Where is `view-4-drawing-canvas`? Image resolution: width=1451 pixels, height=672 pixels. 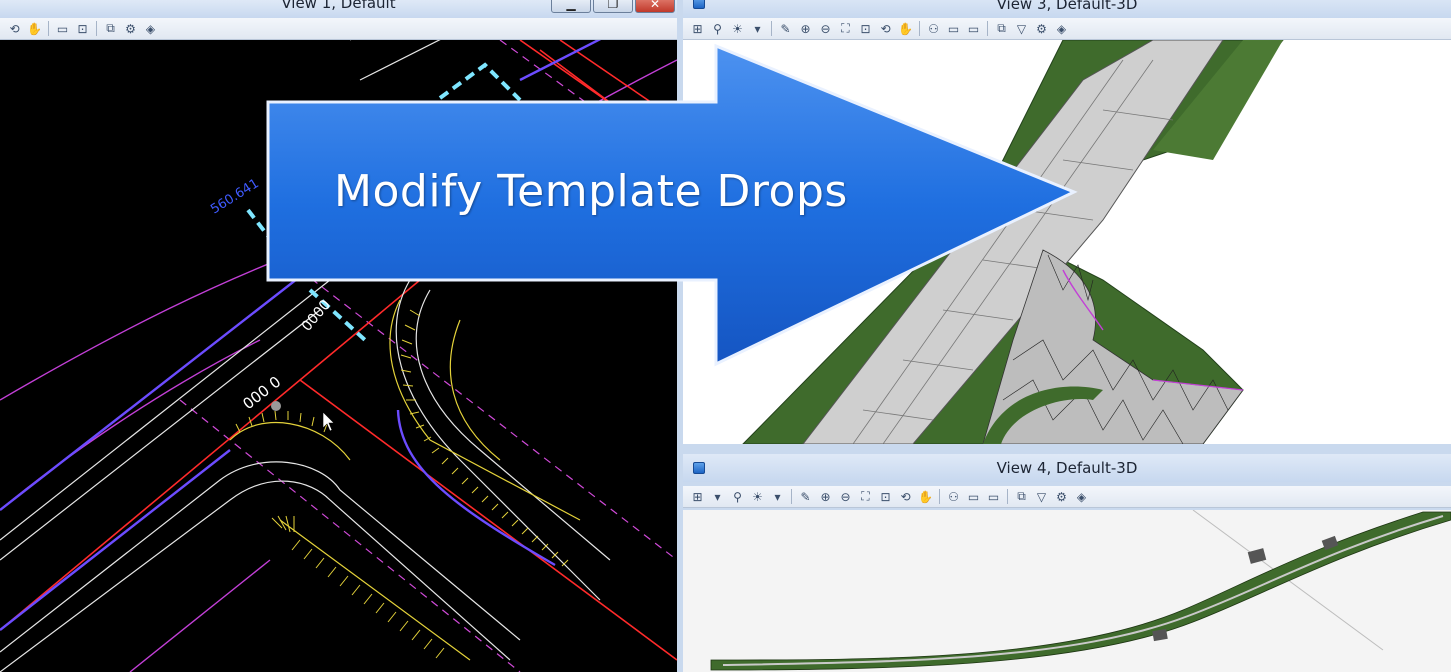
view-4-drawing-canvas is located at coordinates (1067, 590).